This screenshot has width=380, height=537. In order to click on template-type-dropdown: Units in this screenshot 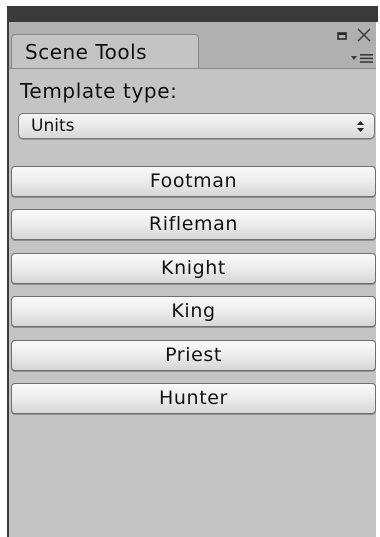, I will do `click(196, 126)`.